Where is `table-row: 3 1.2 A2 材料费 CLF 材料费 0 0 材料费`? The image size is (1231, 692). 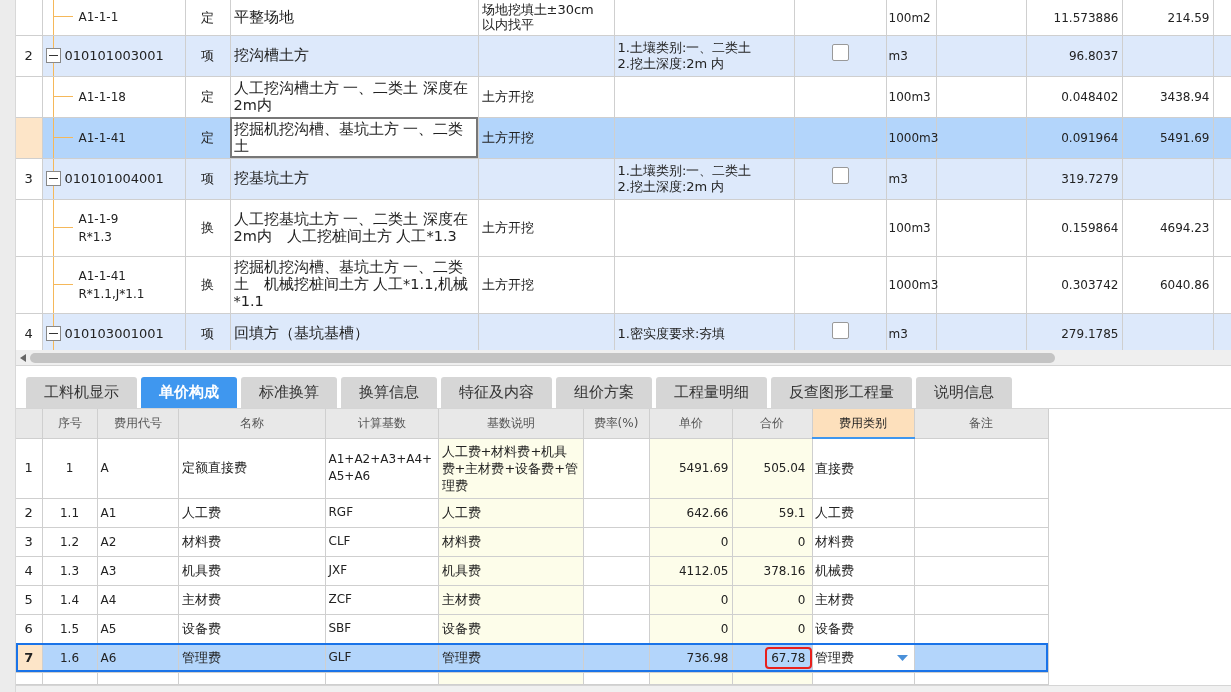 table-row: 3 1.2 A2 材料费 CLF 材料费 0 0 材料费 is located at coordinates (532, 541).